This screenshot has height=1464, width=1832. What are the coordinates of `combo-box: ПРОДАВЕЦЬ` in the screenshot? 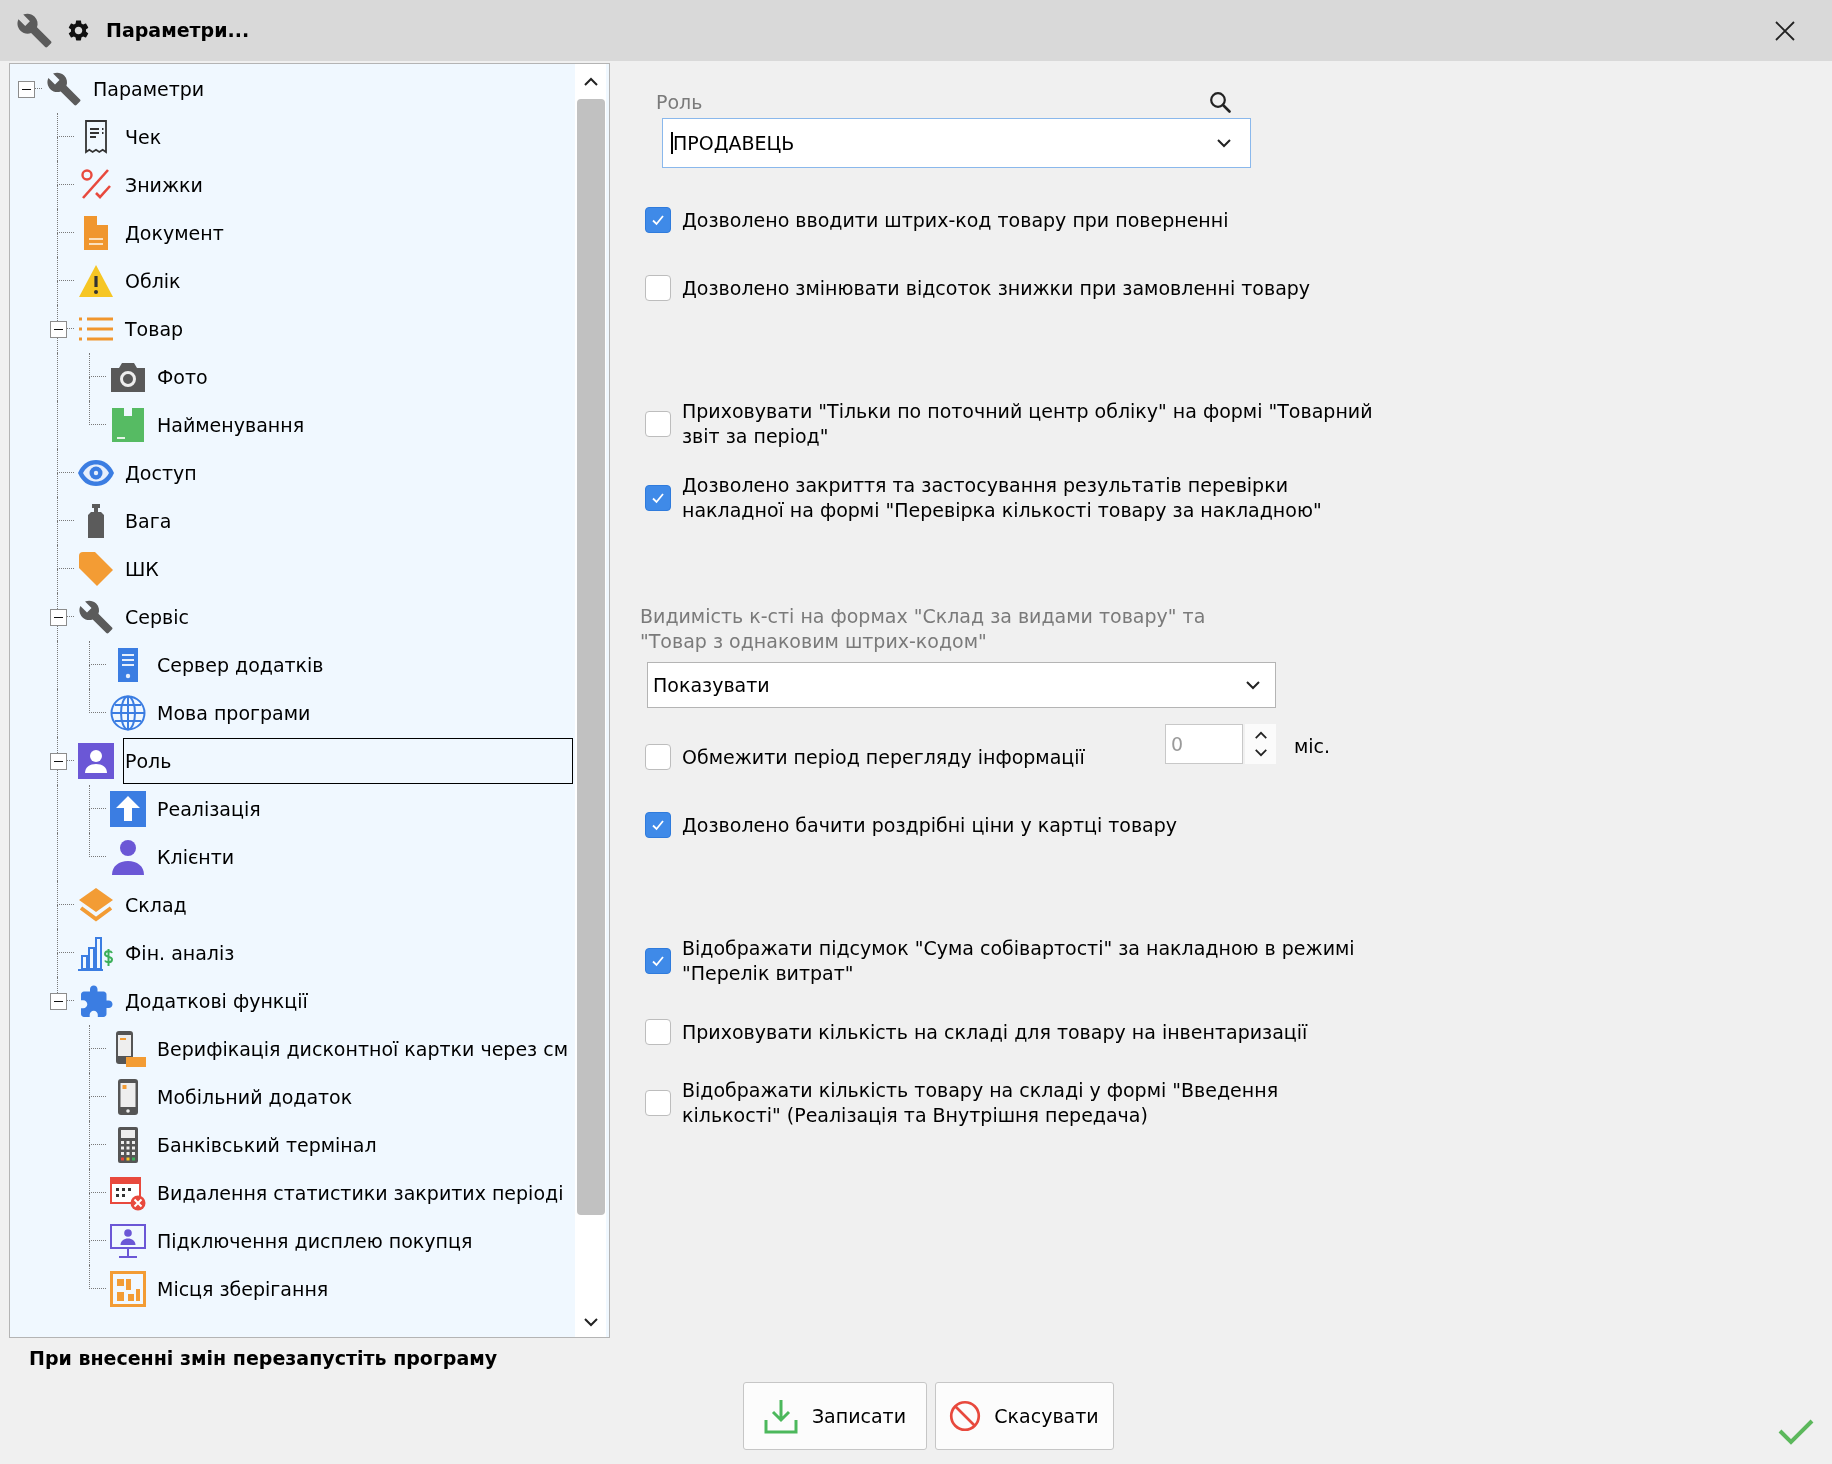 It's located at (956, 143).